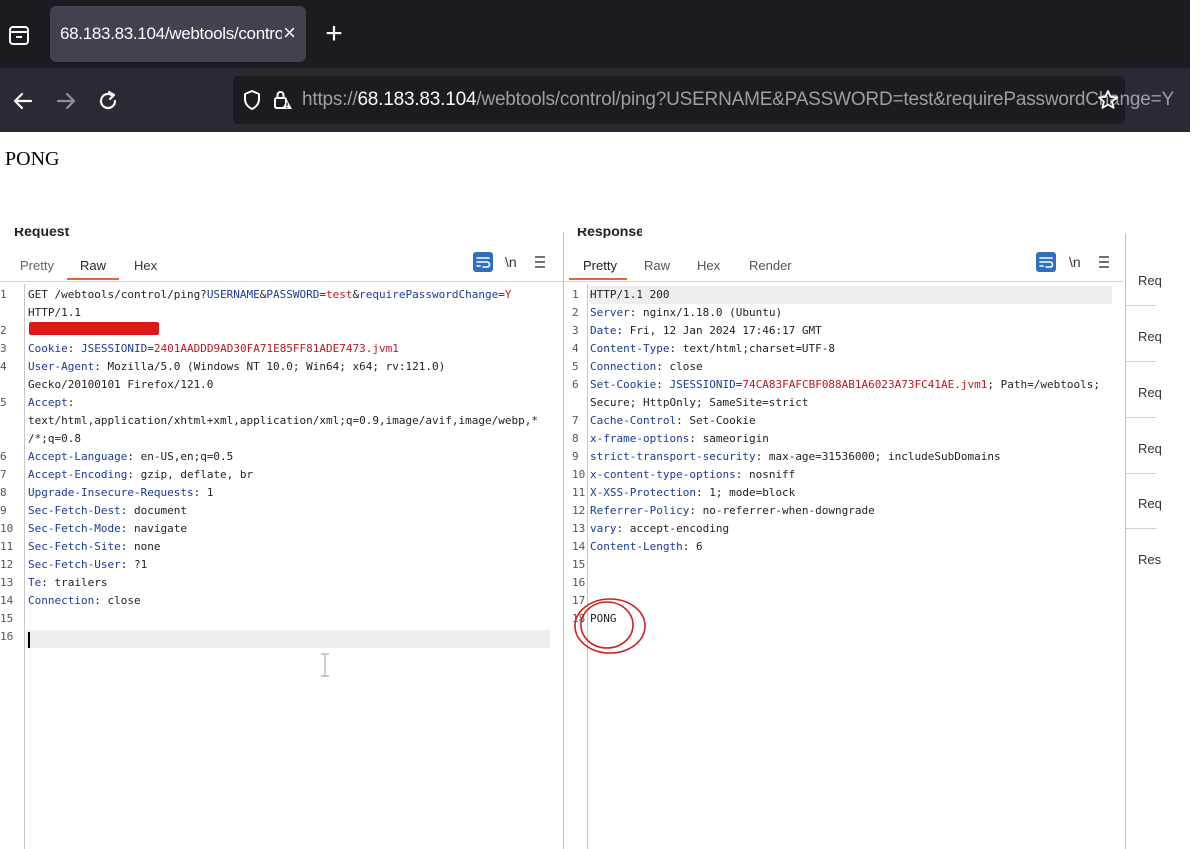  What do you see at coordinates (111, 492) in the screenshot?
I see `code-key: Upgrade-Insecure-Requests` at bounding box center [111, 492].